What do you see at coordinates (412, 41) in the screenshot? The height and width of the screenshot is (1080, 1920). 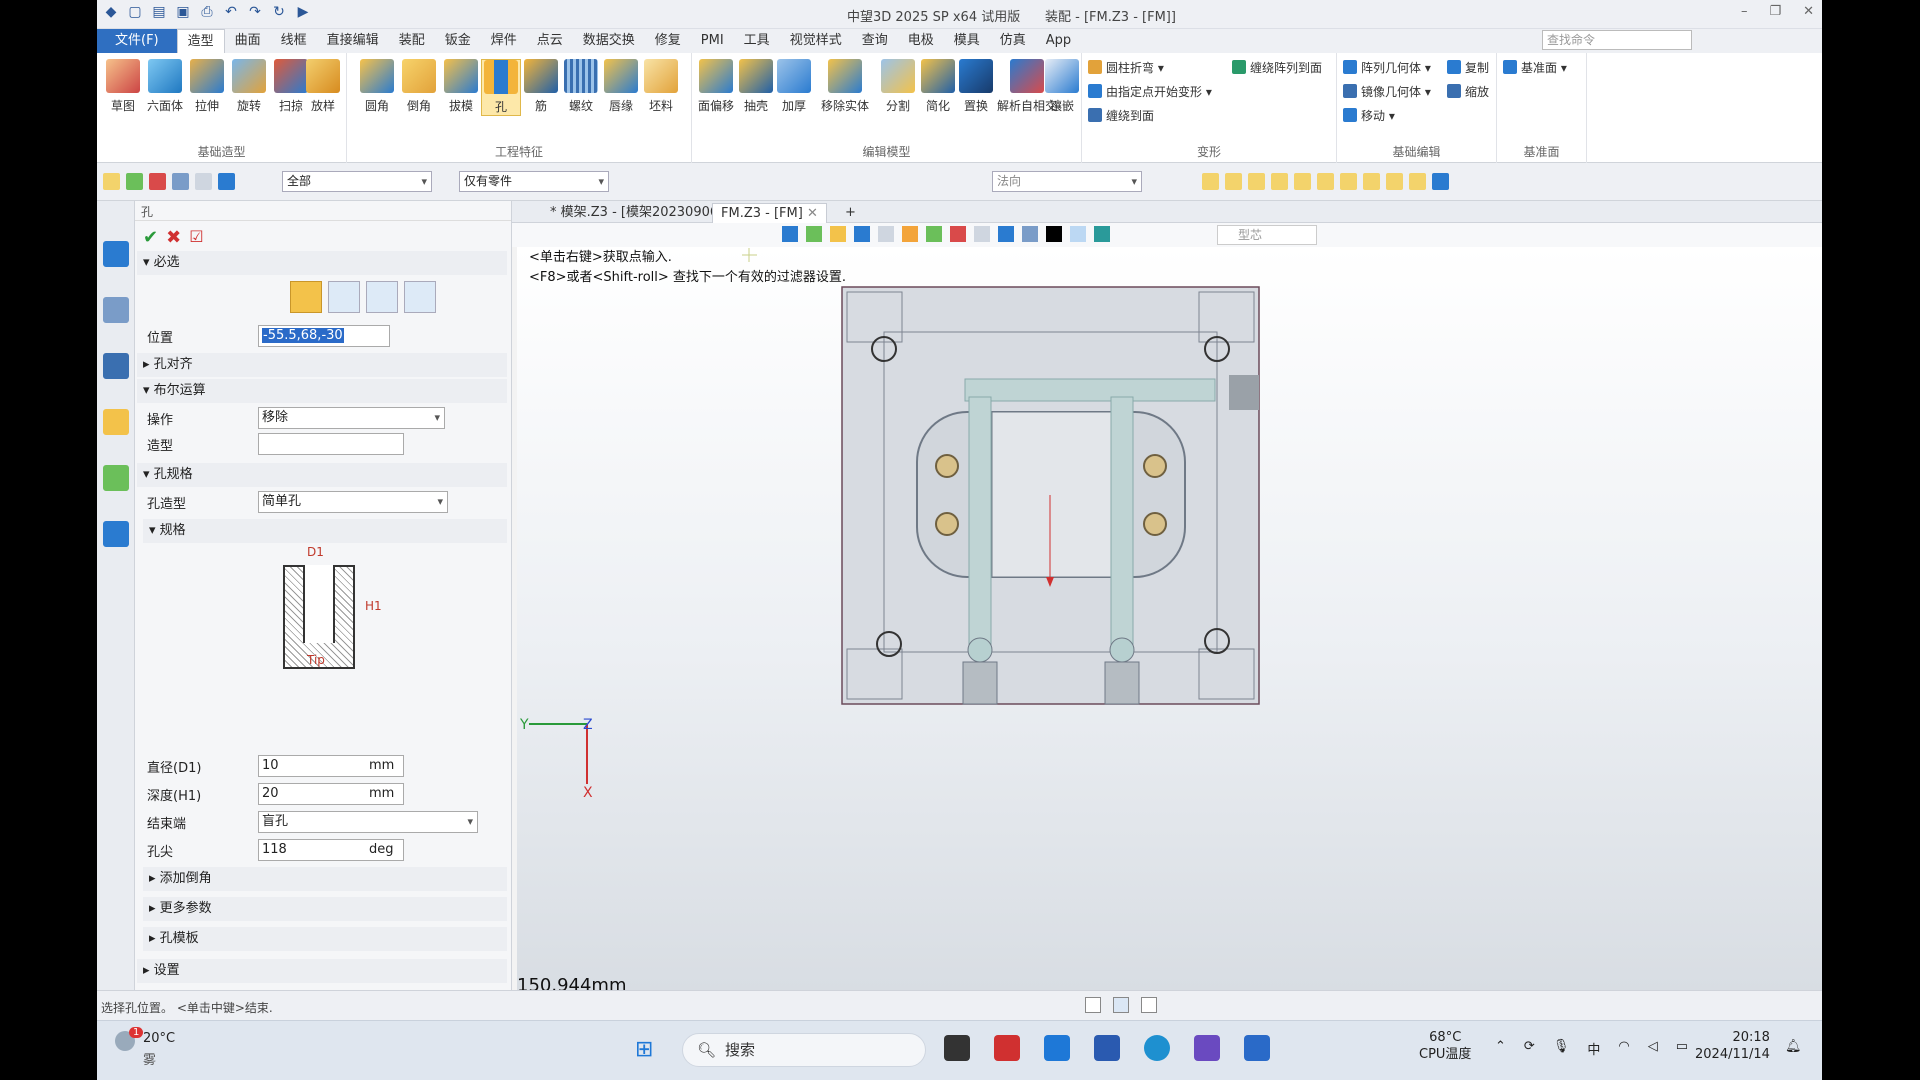 I see `menu-assembly: 装配` at bounding box center [412, 41].